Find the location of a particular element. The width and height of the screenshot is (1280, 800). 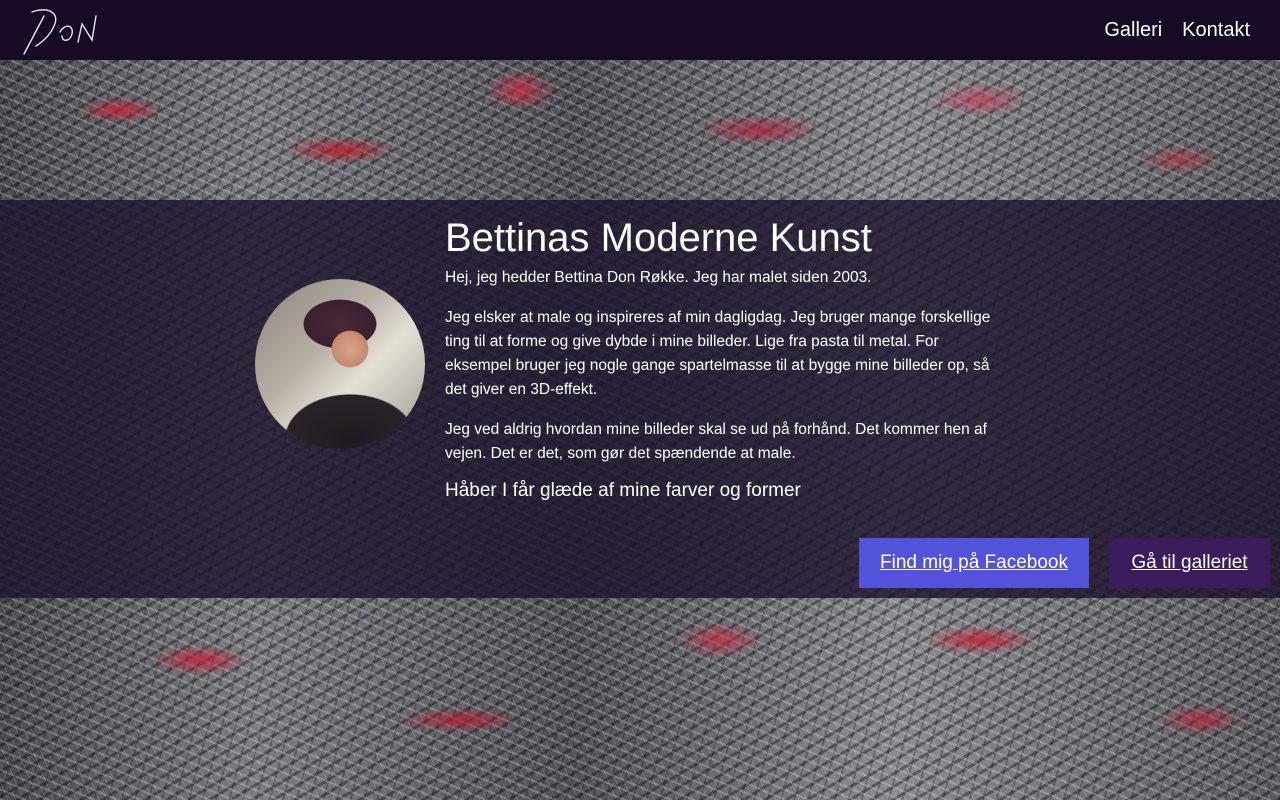

page-title: Bettinas Moderne Kunst is located at coordinates (658, 238).